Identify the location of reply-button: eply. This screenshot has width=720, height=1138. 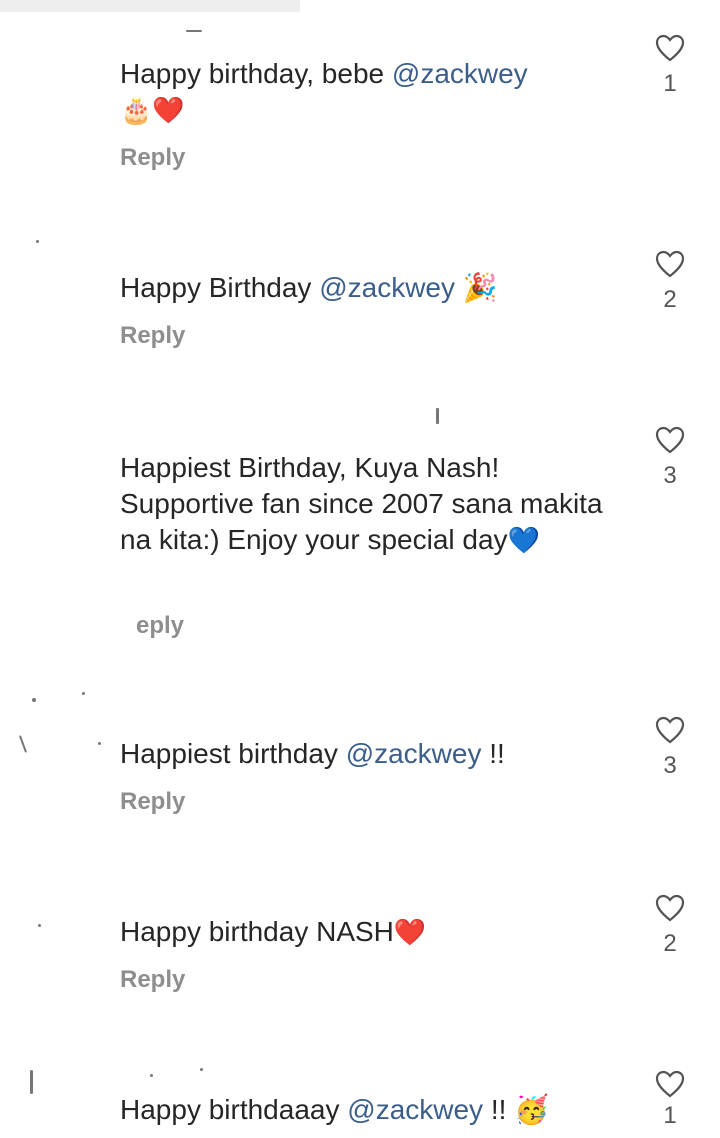
(160, 626).